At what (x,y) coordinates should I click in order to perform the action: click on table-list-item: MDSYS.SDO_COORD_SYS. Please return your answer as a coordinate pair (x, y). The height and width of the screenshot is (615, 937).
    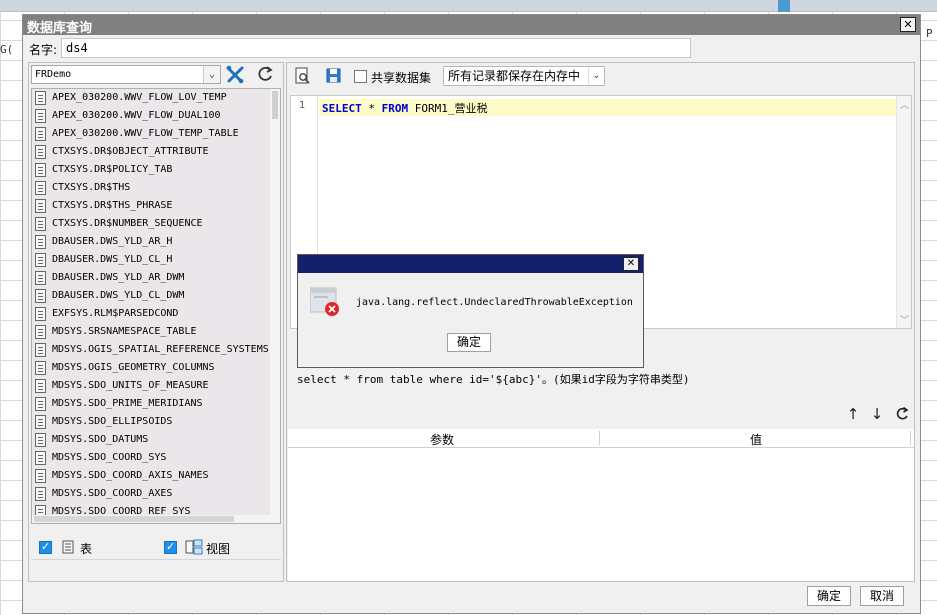
    Looking at the image, I should click on (151, 458).